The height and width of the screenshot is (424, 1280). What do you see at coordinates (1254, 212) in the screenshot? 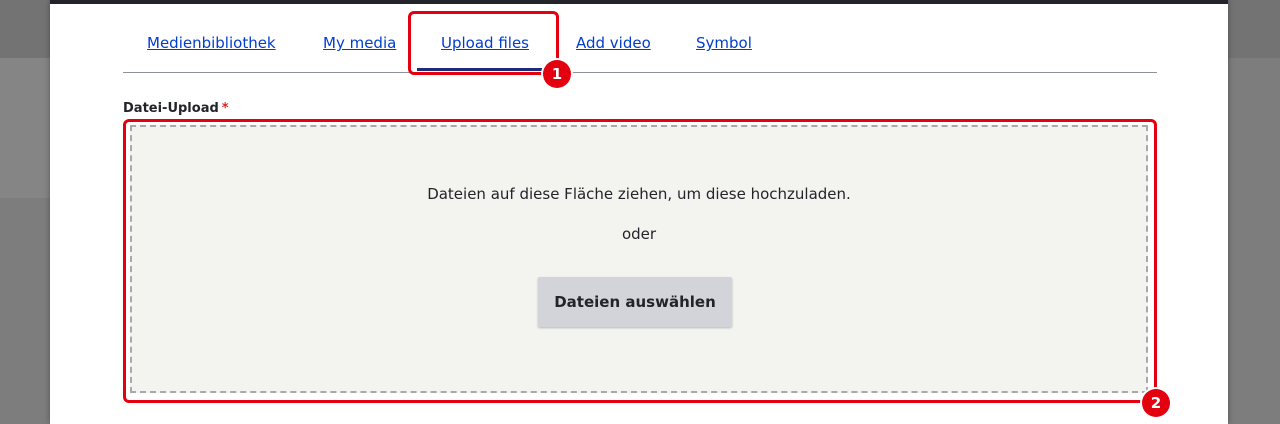
I see `page-backdrop-right` at bounding box center [1254, 212].